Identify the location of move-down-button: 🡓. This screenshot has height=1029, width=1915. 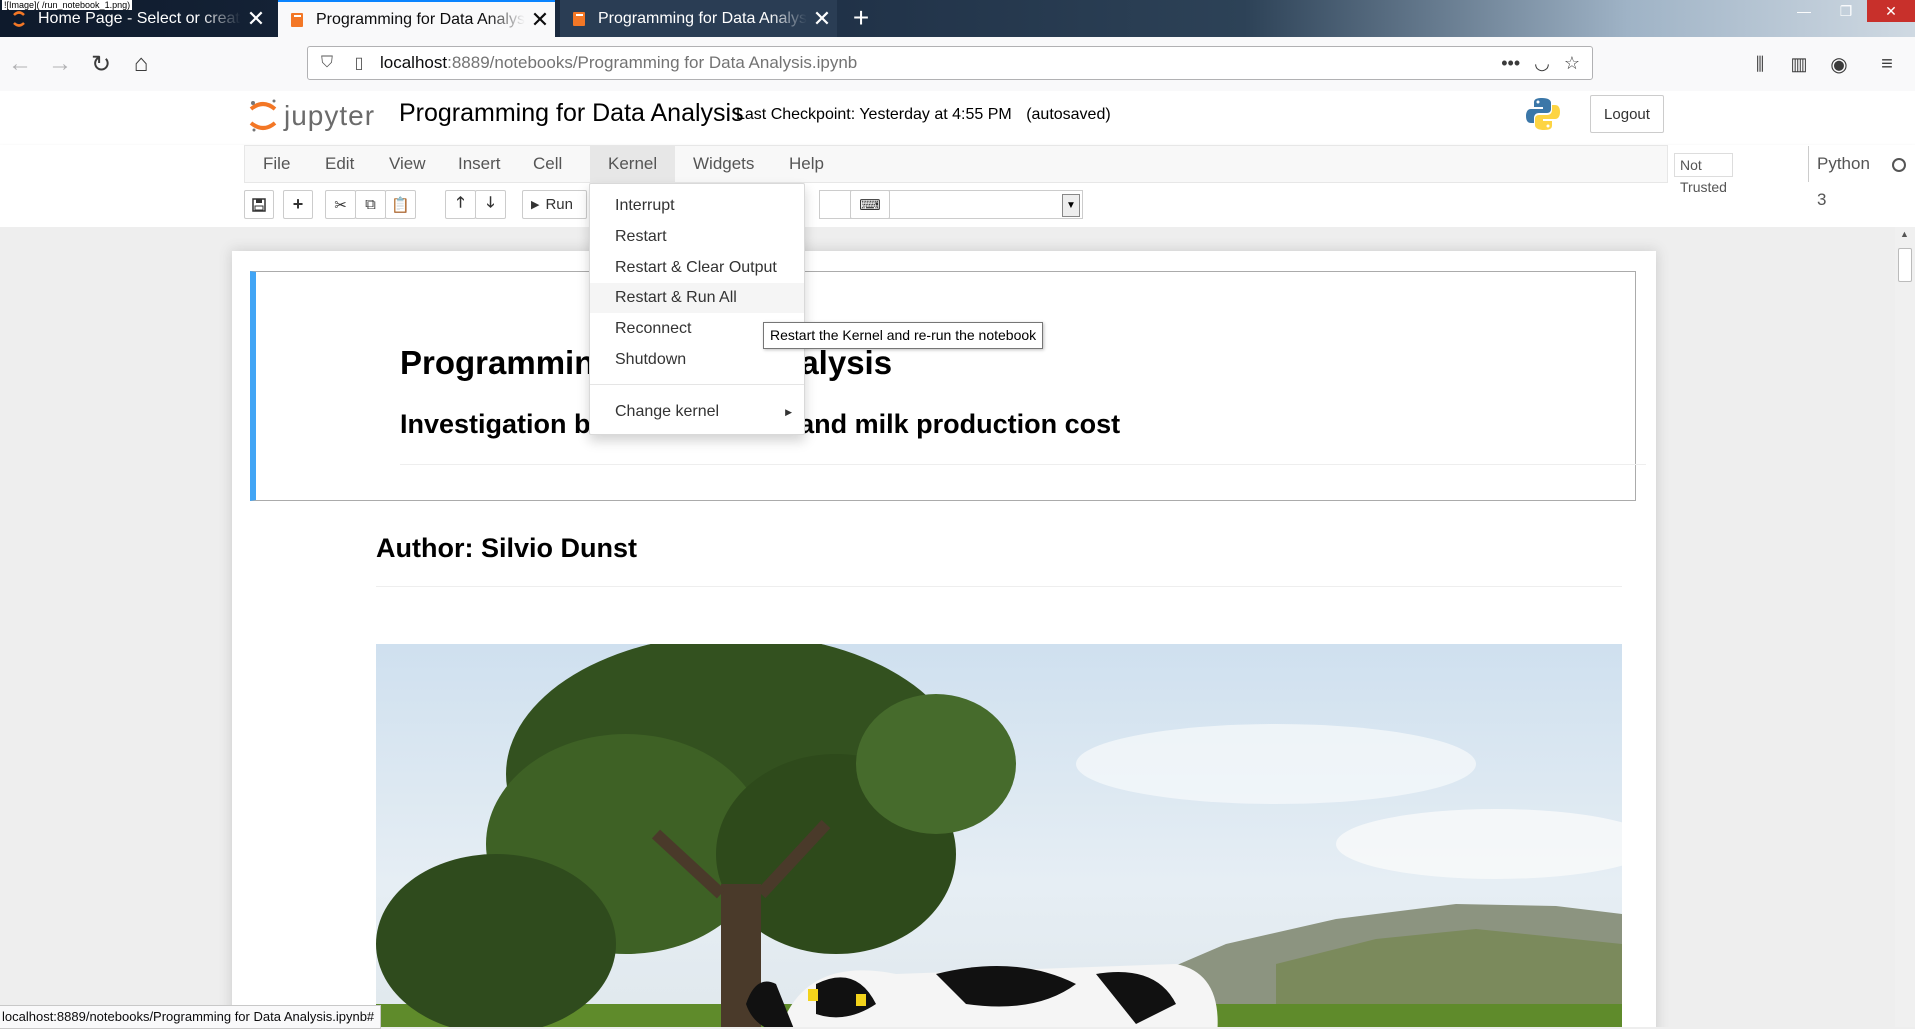
(490, 204).